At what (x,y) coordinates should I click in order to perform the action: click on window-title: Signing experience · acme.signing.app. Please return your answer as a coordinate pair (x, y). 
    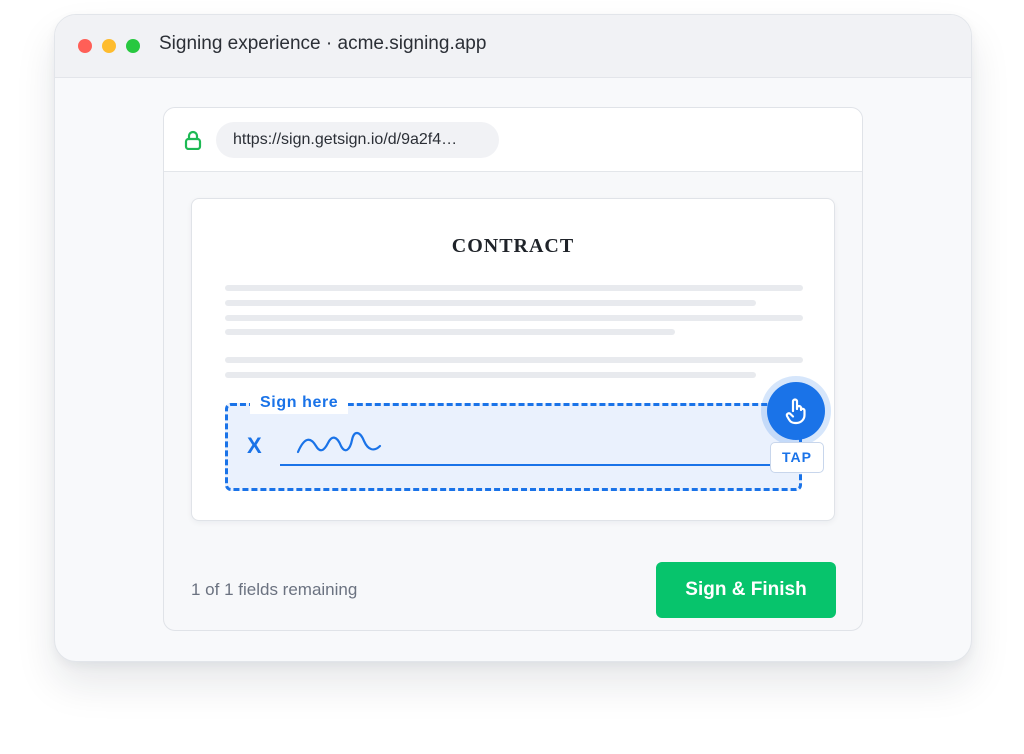
    Looking at the image, I should click on (323, 43).